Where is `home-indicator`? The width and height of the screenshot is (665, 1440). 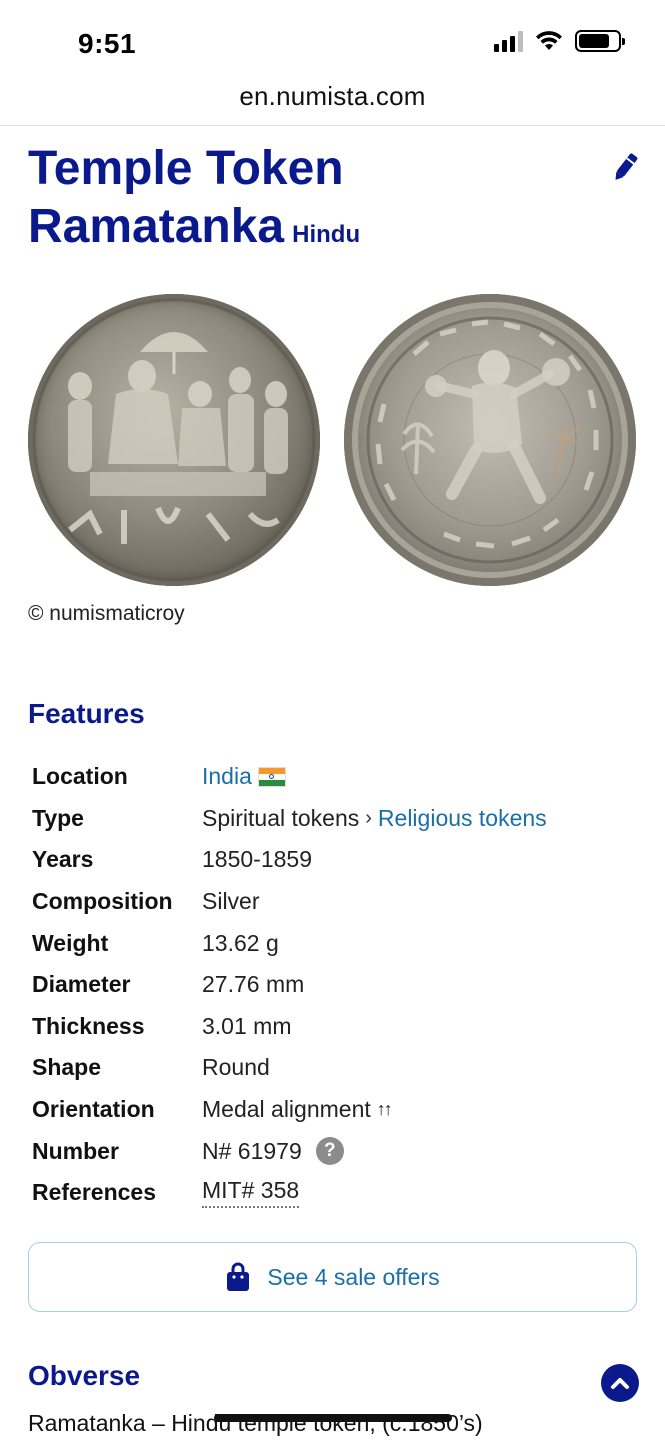 home-indicator is located at coordinates (333, 1418).